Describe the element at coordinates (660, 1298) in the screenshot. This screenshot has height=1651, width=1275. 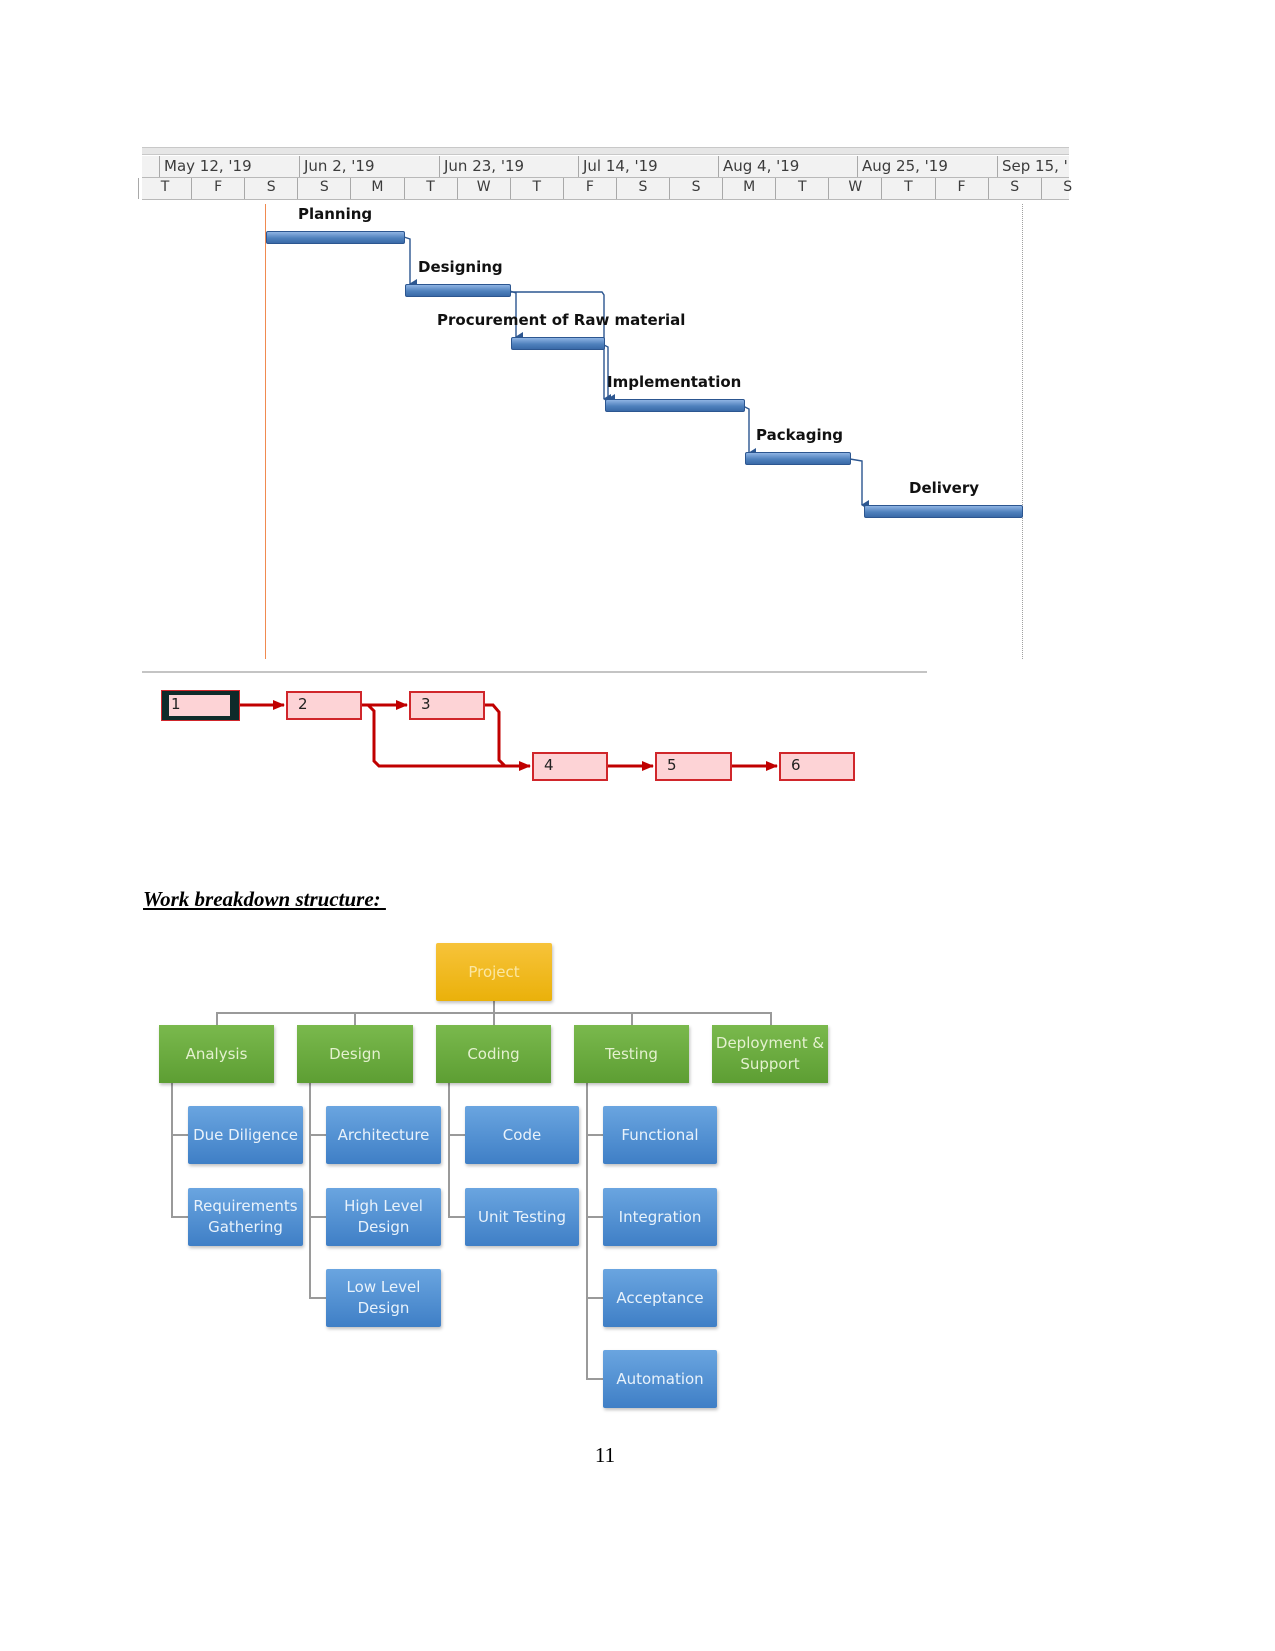
I see `wbs-item-acceptance: Acceptance` at that location.